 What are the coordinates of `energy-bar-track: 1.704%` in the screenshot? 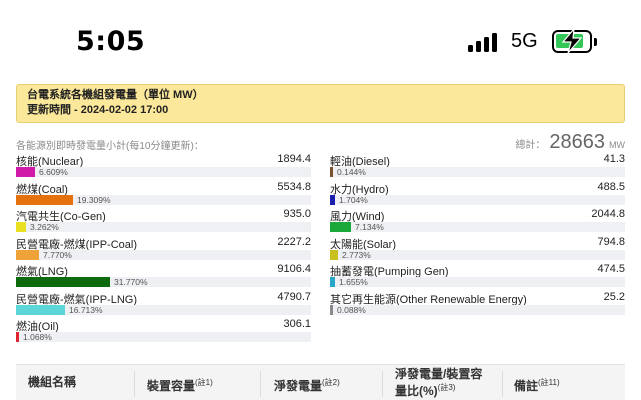 It's located at (477, 199).